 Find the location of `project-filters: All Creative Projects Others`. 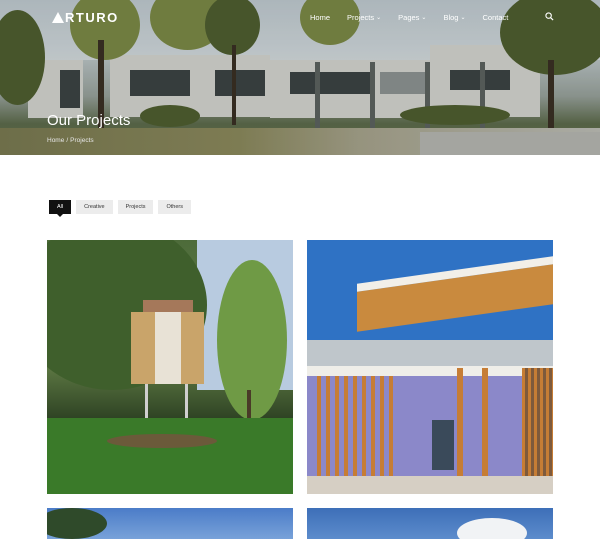

project-filters: All Creative Projects Others is located at coordinates (122, 208).